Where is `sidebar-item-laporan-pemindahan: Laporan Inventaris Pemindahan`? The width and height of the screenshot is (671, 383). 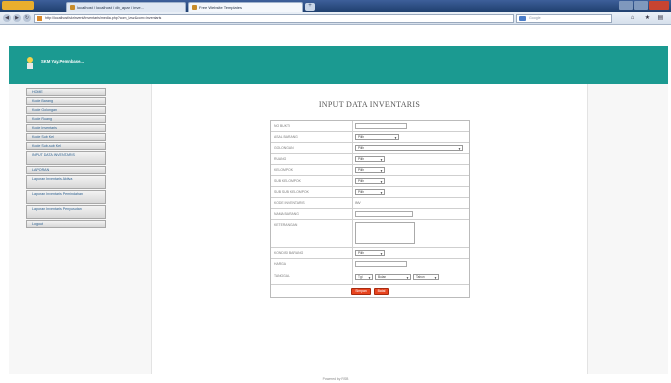 sidebar-item-laporan-pemindahan: Laporan Inventaris Pemindahan is located at coordinates (66, 197).